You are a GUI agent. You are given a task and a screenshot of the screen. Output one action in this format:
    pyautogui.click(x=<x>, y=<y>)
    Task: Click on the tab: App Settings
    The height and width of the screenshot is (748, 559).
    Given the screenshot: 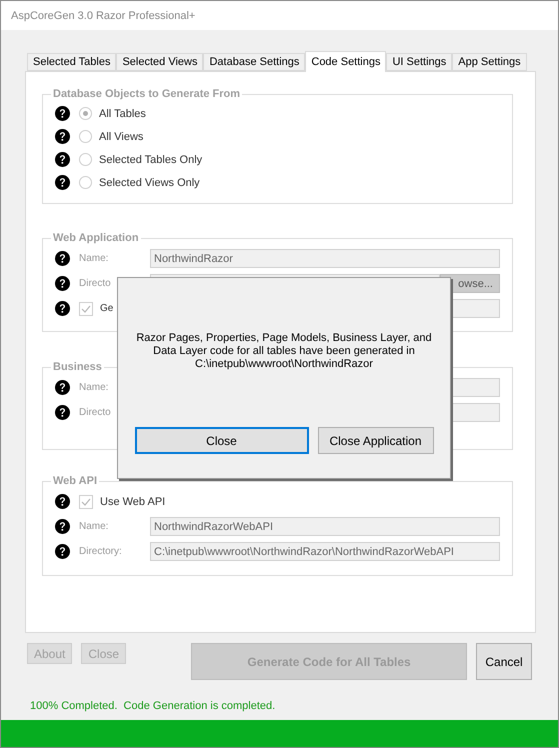 What is the action you would take?
    pyautogui.click(x=489, y=62)
    